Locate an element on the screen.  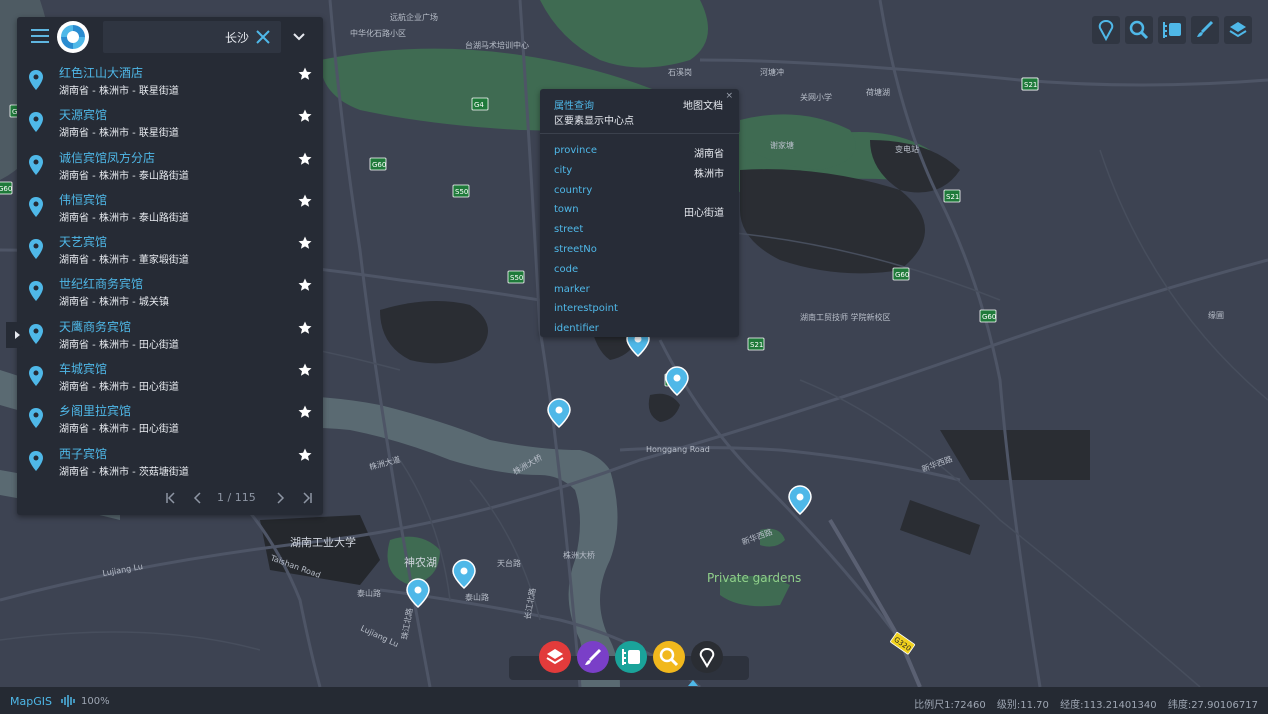
chevron-down-icon is located at coordinates (299, 37).